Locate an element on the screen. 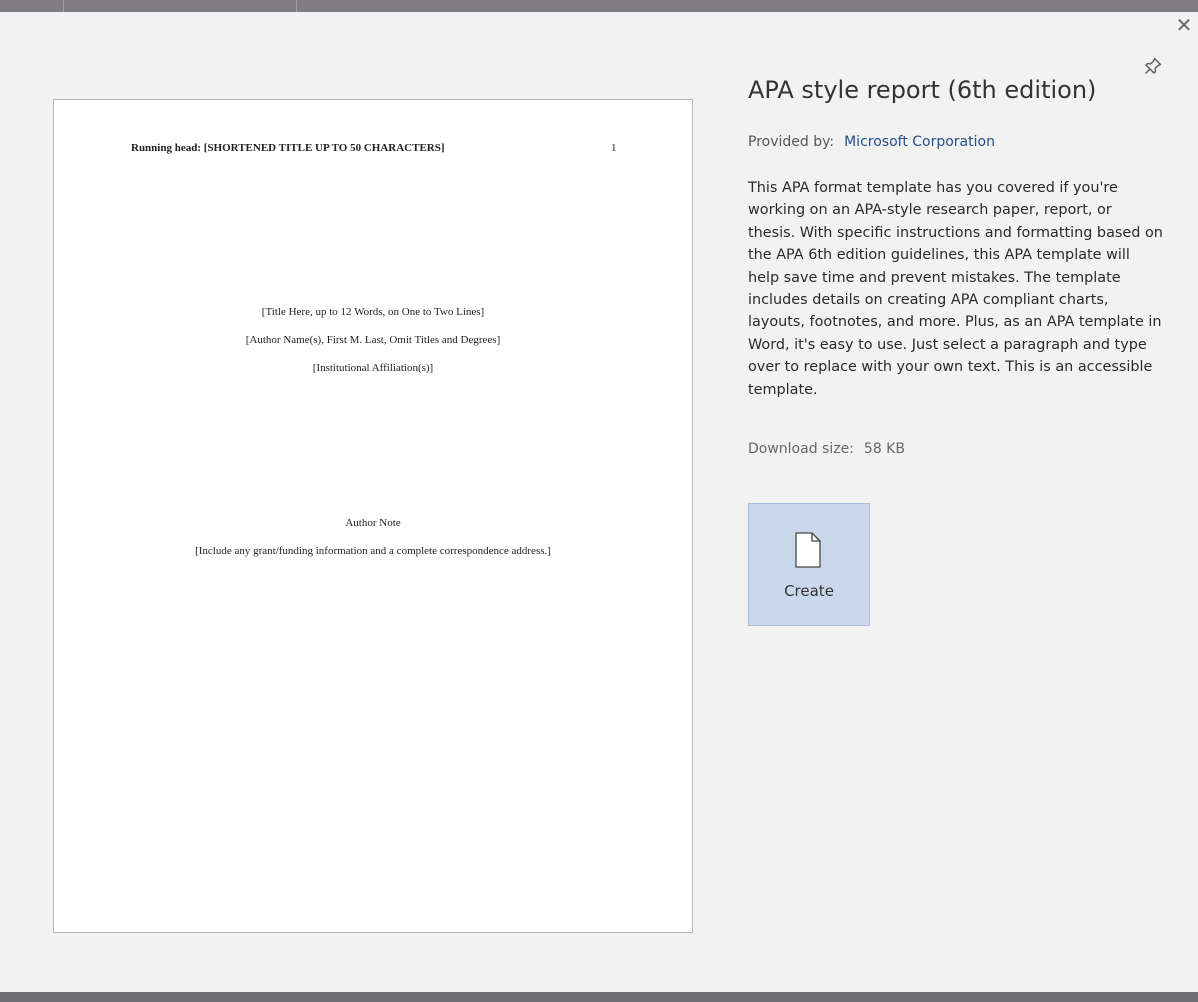  close-icon: ✕ is located at coordinates (1184, 25).